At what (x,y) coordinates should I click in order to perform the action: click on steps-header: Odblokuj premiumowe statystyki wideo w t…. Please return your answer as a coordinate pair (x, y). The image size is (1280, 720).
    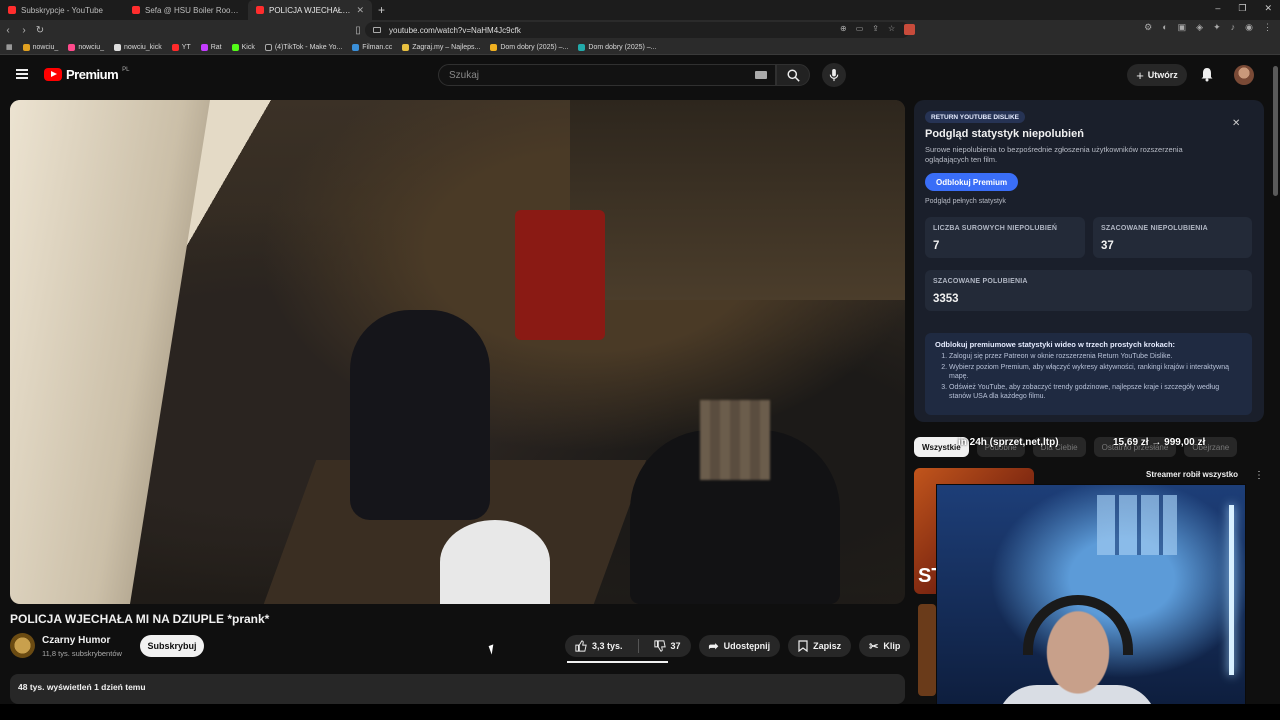
    Looking at the image, I should click on (1055, 344).